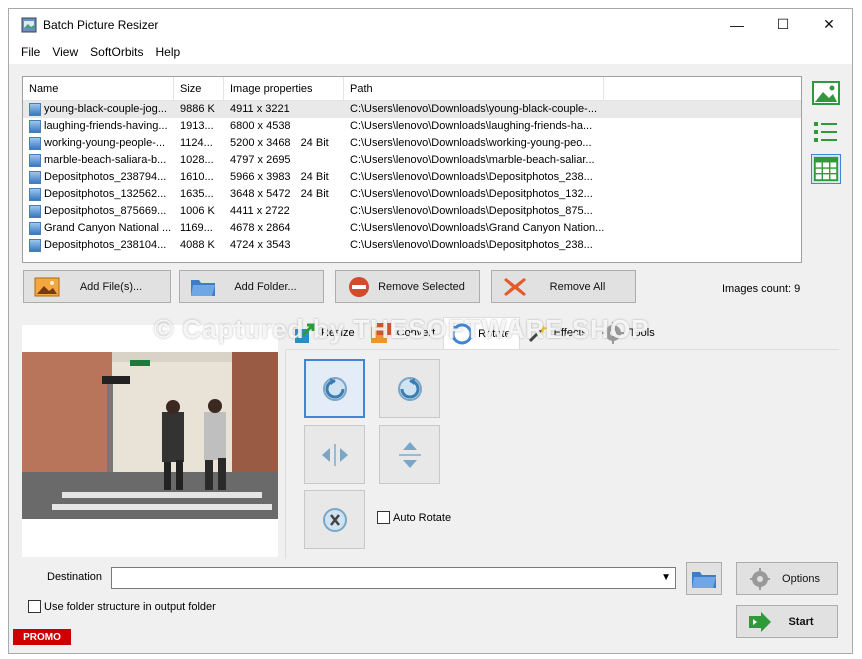  I want to click on minimize-button: —, so click(737, 24).